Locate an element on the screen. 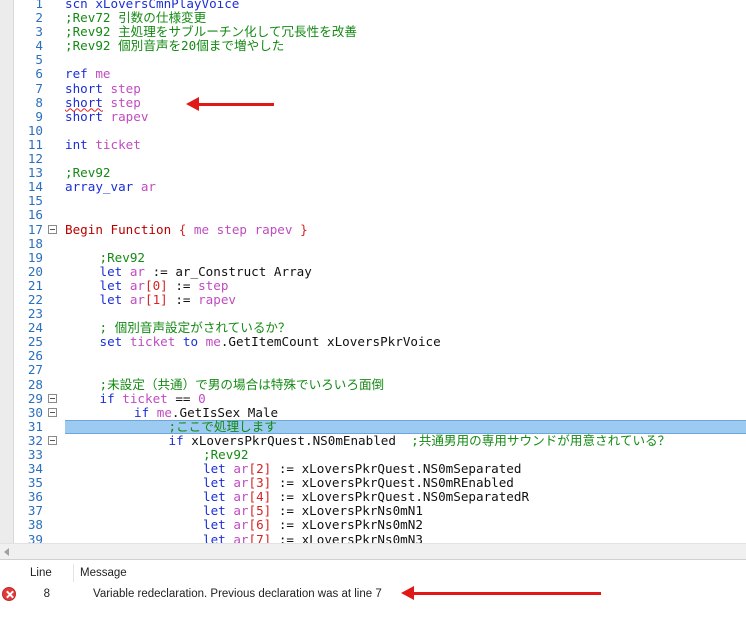 This screenshot has height=637, width=746. code-line: 28 ;未設定（共通）で男の場合は特殊でいろいろ面倒 is located at coordinates (373, 384).